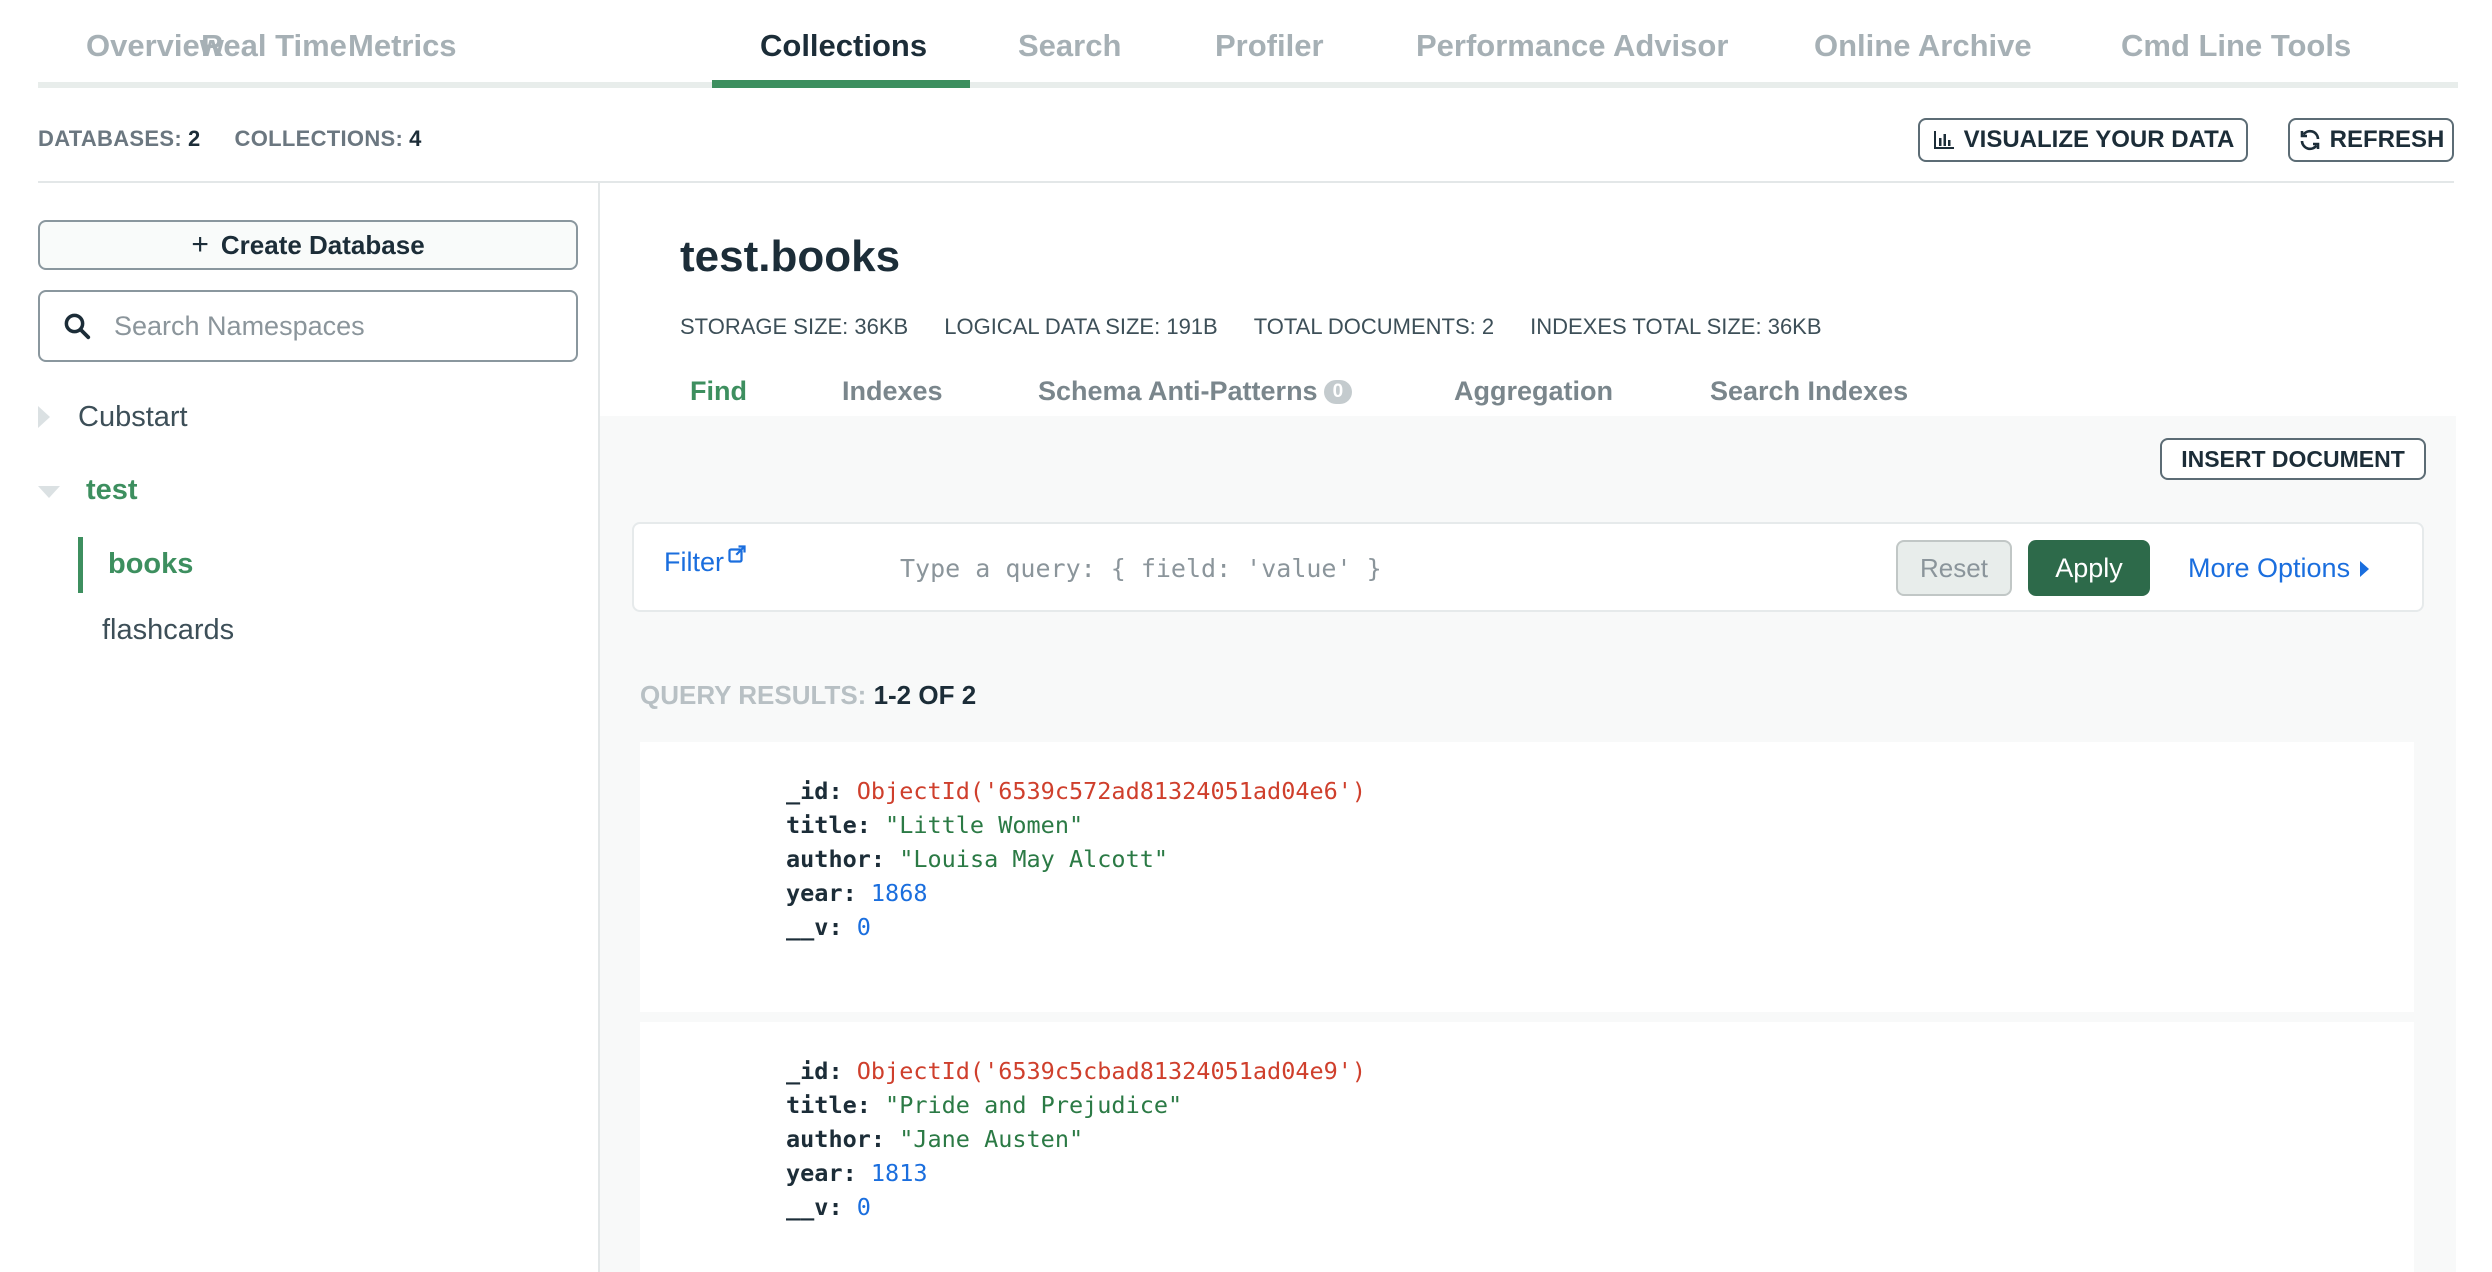 The image size is (2492, 1272). I want to click on caret-right-icon, so click(2365, 568).